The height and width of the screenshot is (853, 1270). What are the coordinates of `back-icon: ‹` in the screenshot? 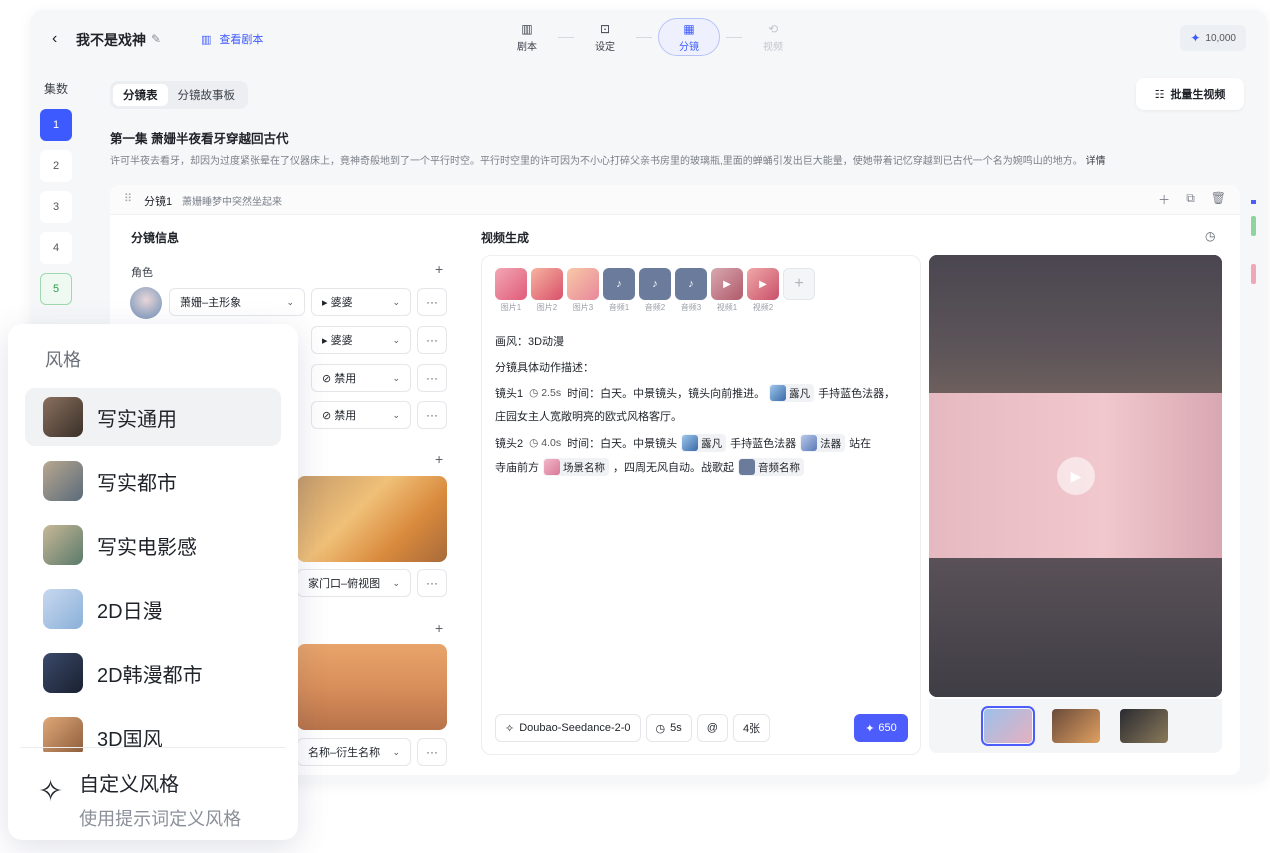 It's located at (54, 39).